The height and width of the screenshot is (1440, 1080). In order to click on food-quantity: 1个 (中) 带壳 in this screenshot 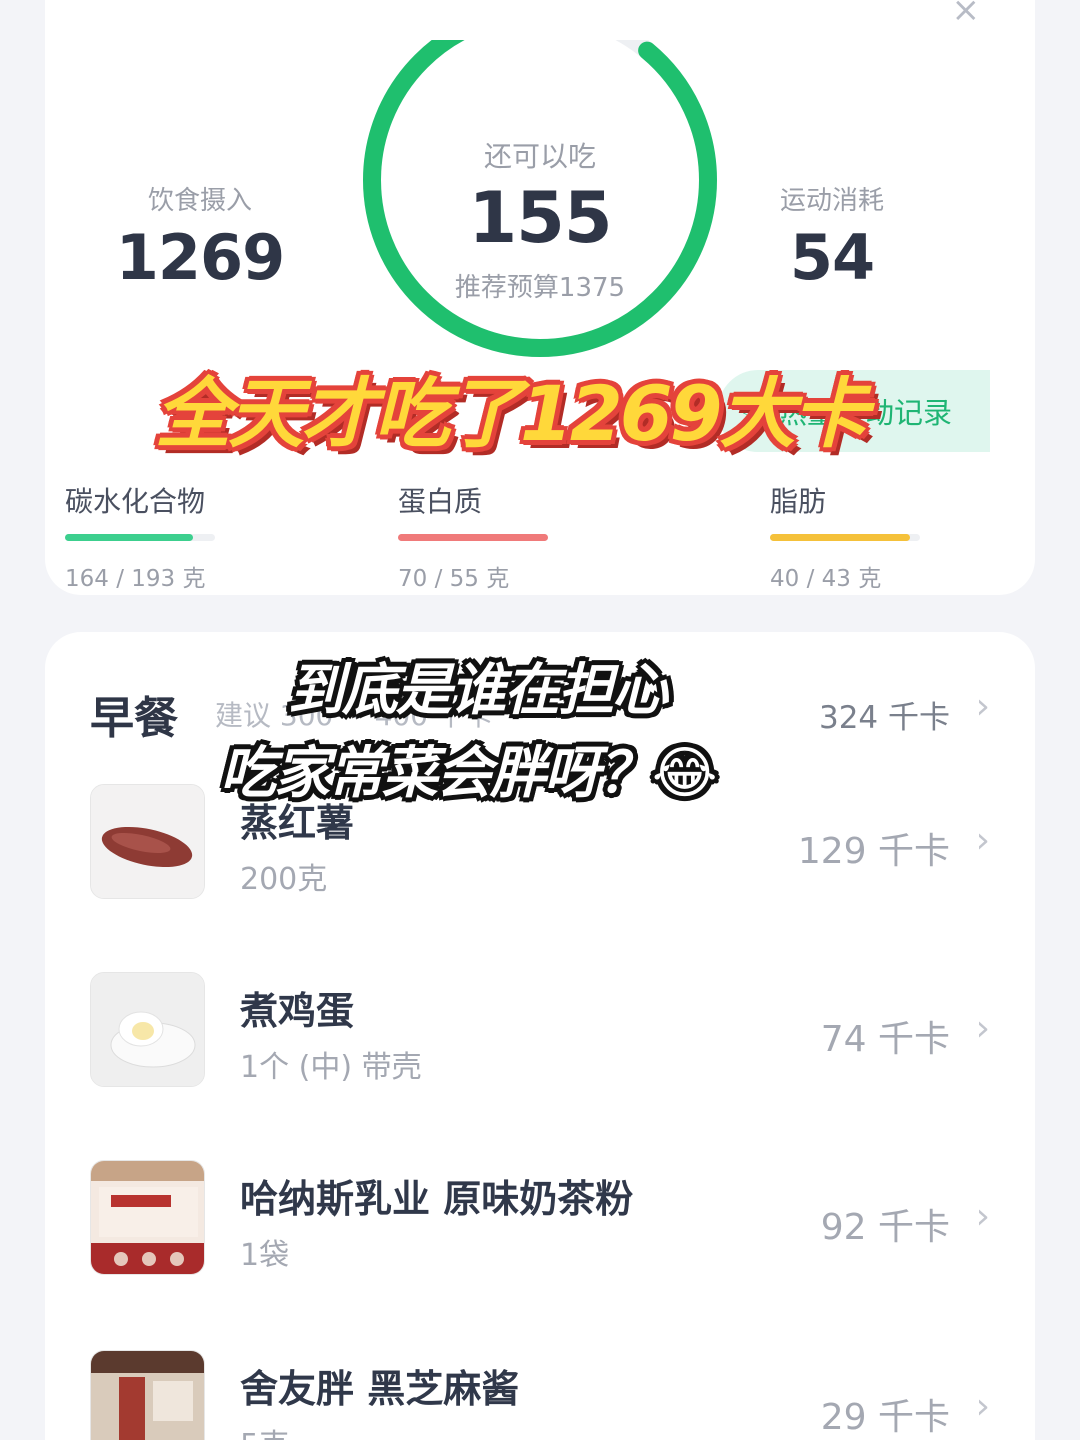, I will do `click(331, 1067)`.